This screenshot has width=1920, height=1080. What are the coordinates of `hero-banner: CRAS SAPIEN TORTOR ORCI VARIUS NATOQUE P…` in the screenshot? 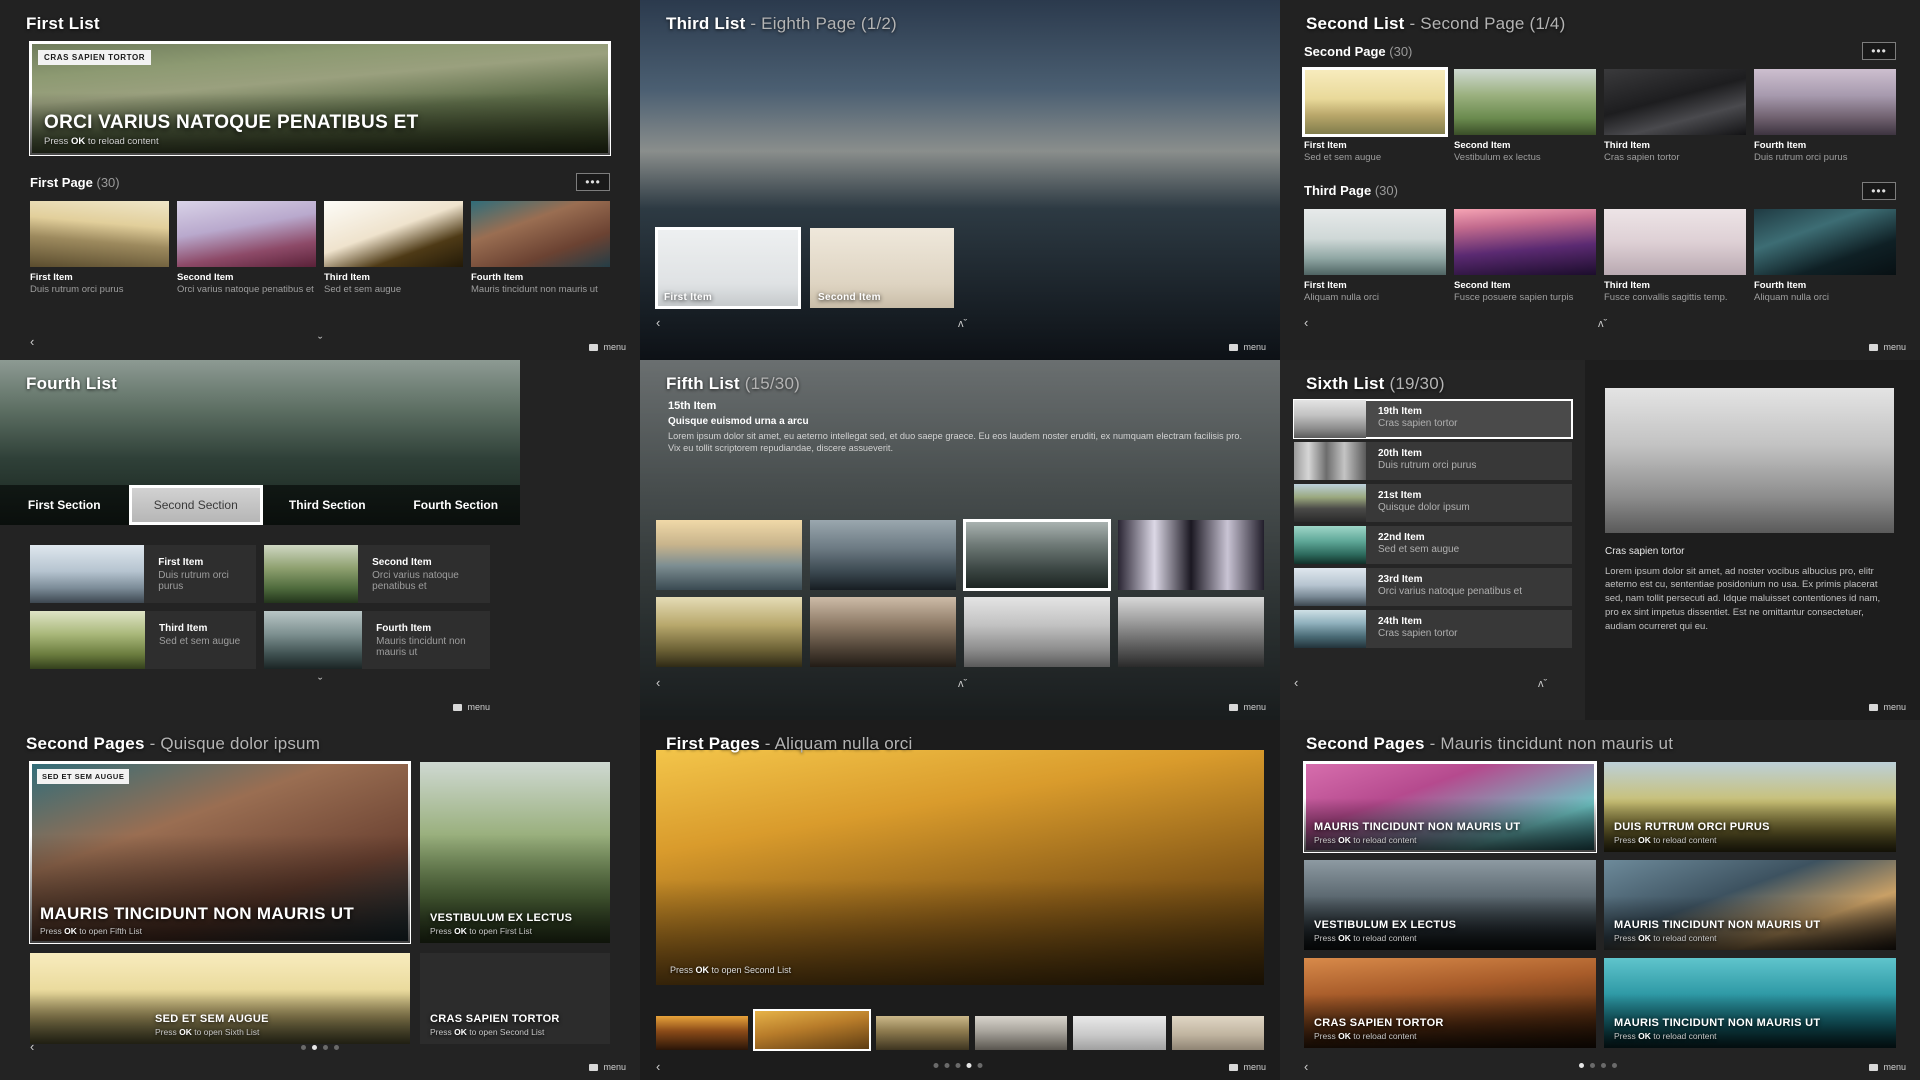 It's located at (320, 98).